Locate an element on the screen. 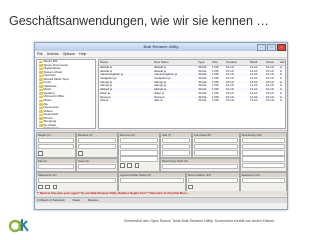 This screenshot has height=240, width=320. subfolders-checkbox is located at coordinates (55, 187).